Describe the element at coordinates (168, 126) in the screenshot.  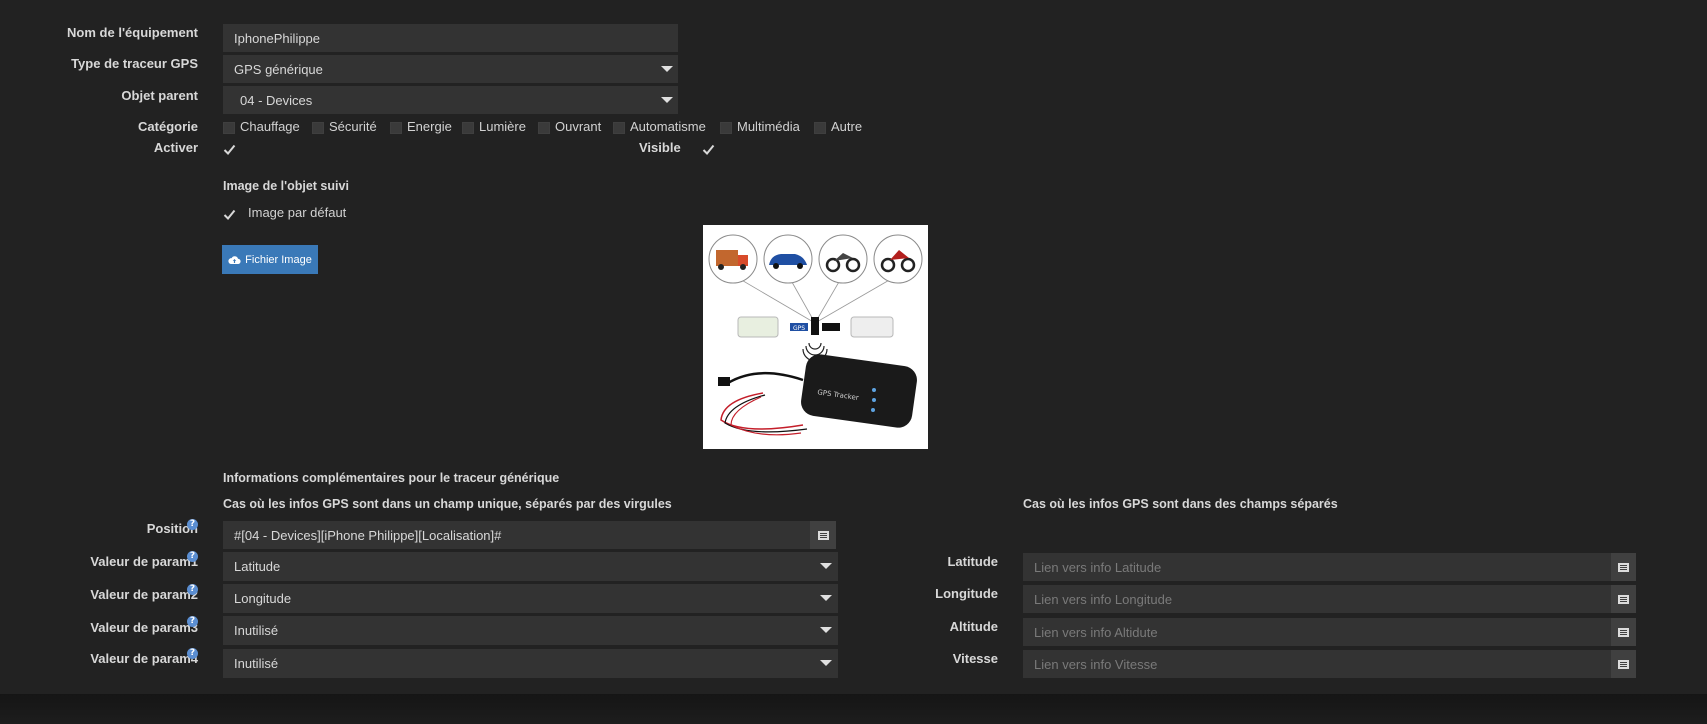
I see `category-label: Catégorie` at that location.